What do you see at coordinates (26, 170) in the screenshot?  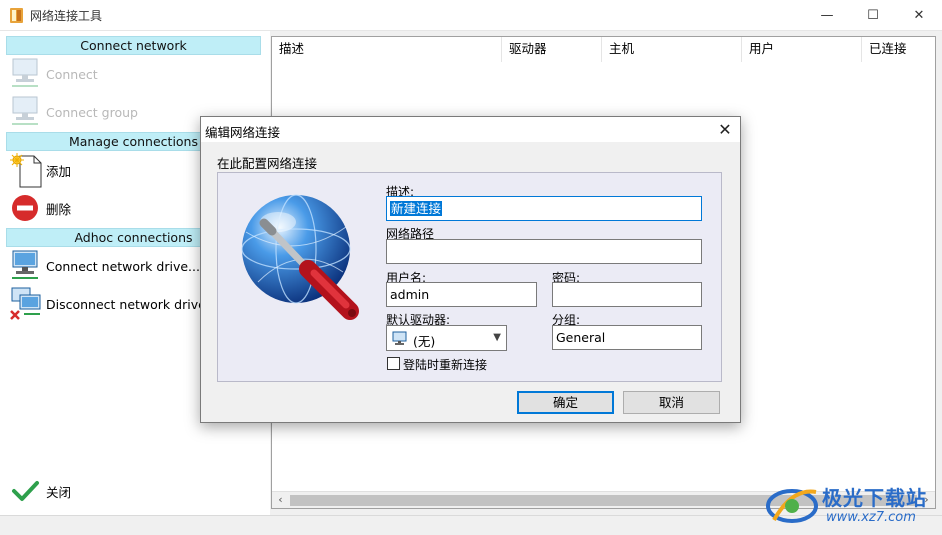 I see `new-document-icon` at bounding box center [26, 170].